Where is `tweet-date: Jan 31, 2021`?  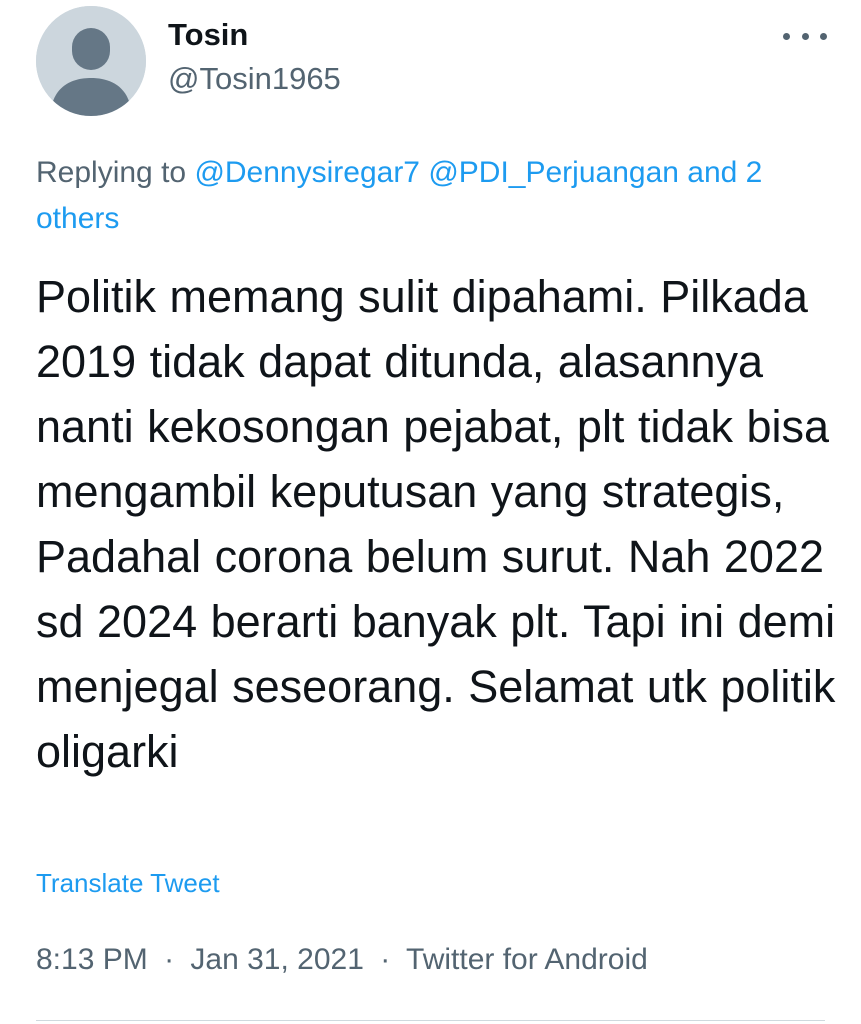 tweet-date: Jan 31, 2021 is located at coordinates (276, 959).